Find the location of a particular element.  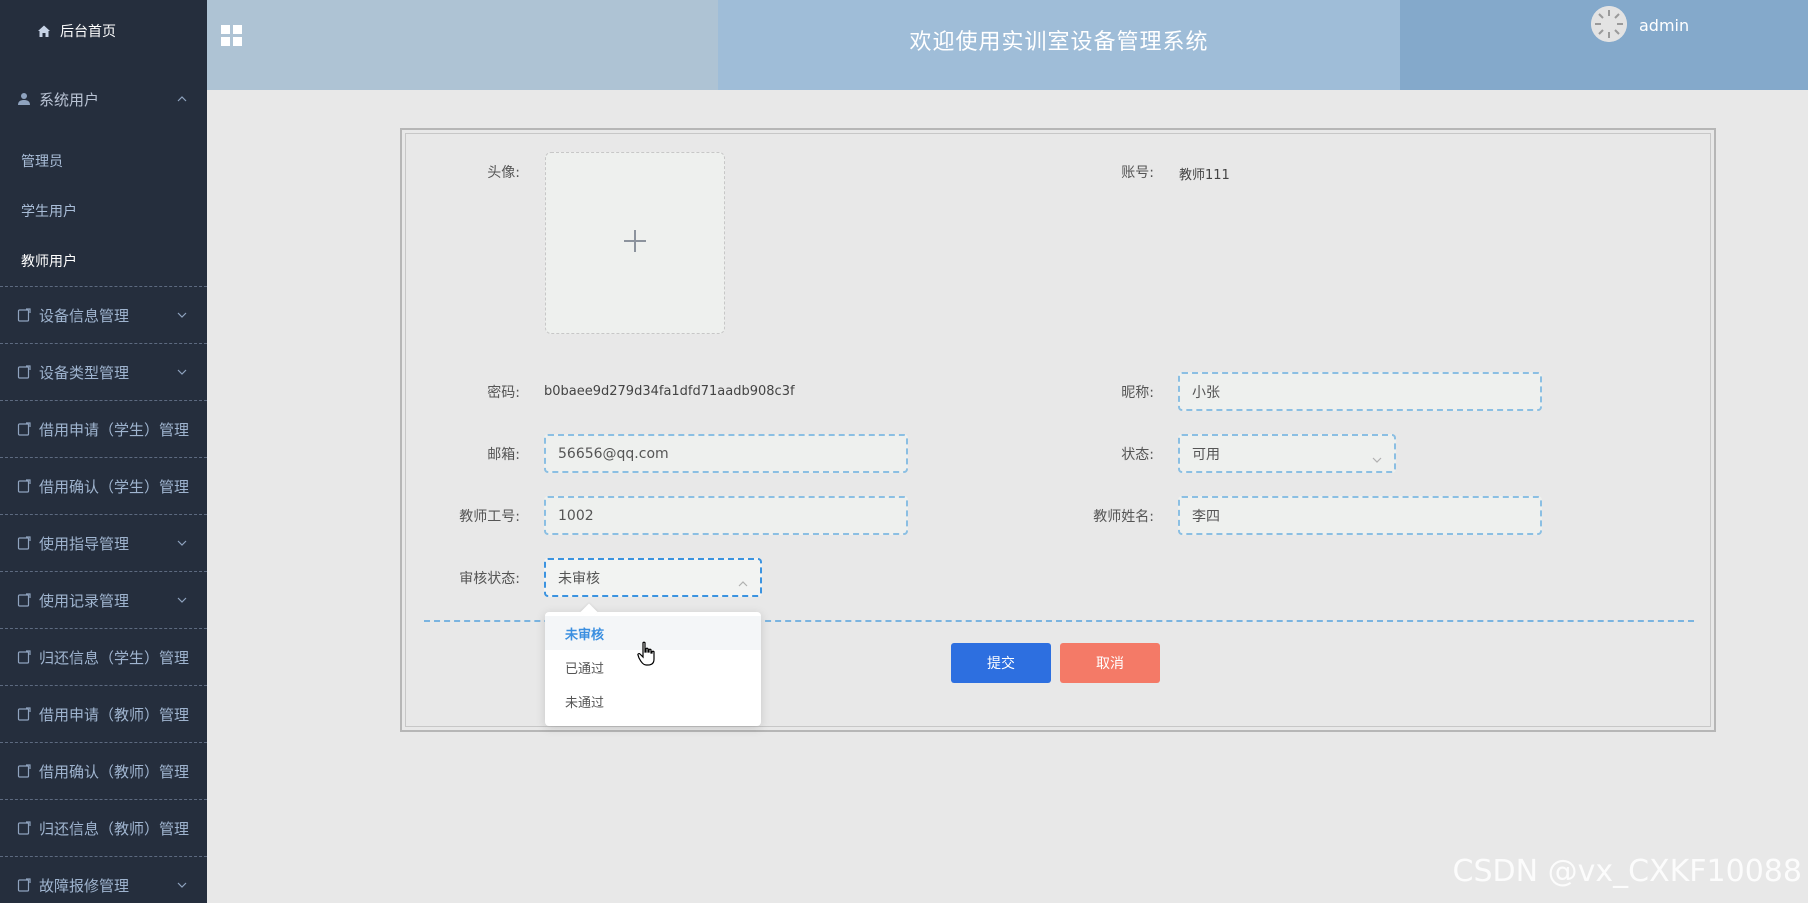

review-status-dropdown: 未审核 已通过 未通过 is located at coordinates (653, 664).